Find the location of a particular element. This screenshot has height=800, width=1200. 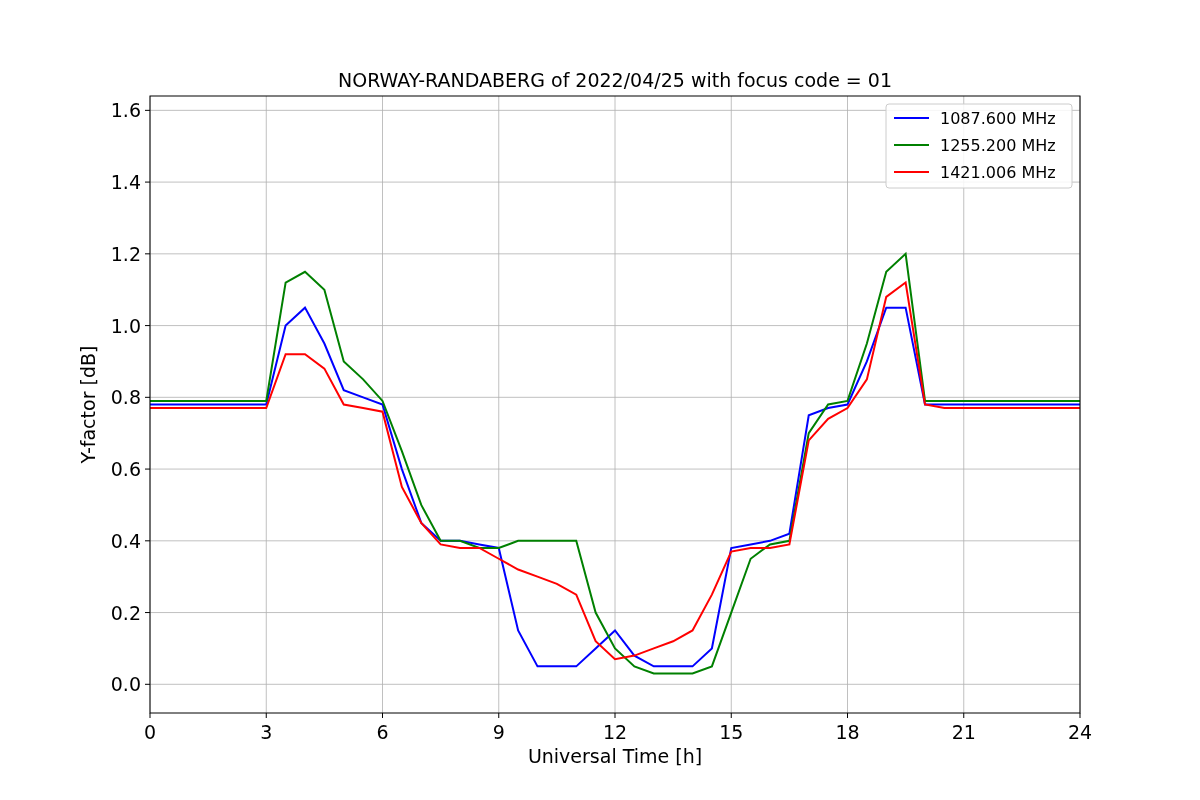

y-tick-label: 1.2 is located at coordinates (125, 253).